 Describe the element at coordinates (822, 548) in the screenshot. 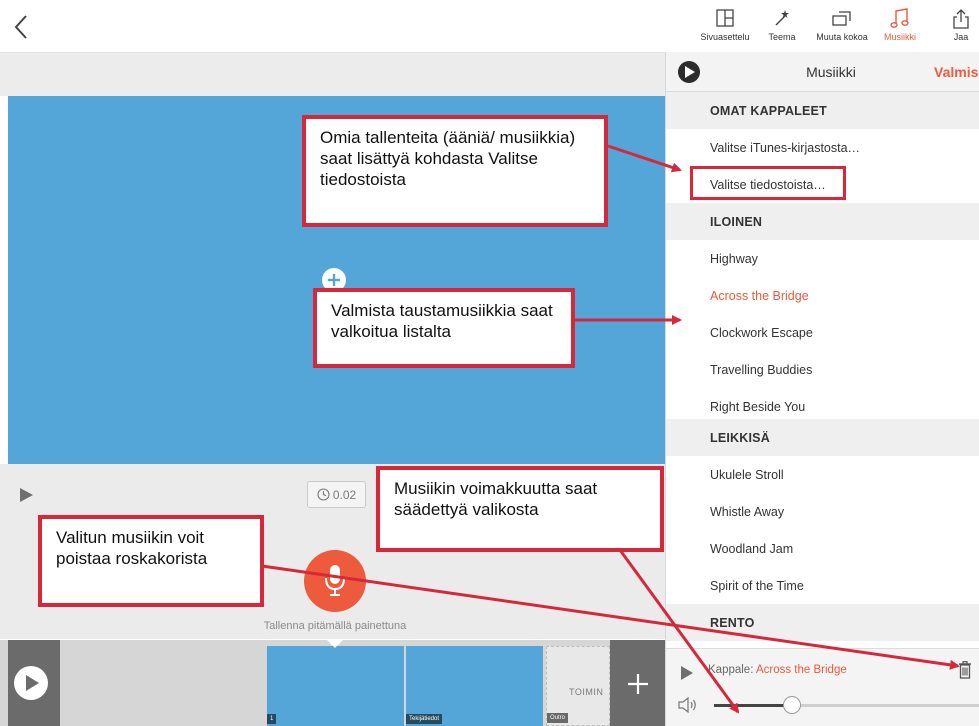

I see `music-list-item: Woodland Jam` at that location.